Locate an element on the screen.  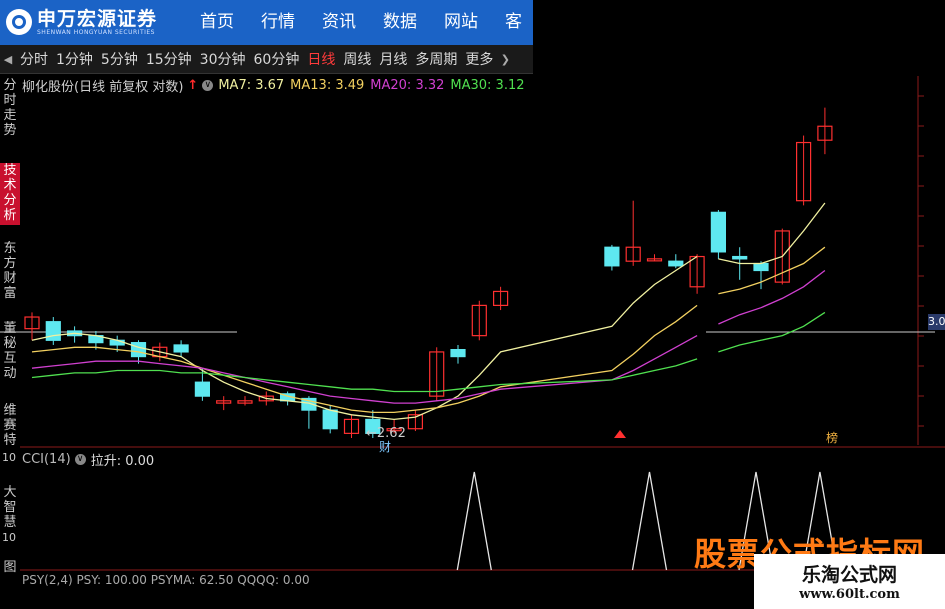
dropdown-icon: ∨ is located at coordinates (208, 85).